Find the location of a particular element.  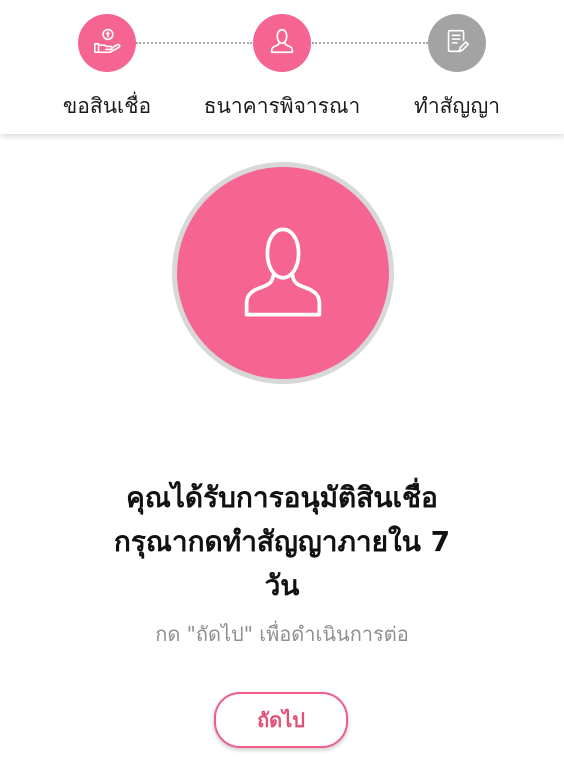

step-1-circle is located at coordinates (107, 43).